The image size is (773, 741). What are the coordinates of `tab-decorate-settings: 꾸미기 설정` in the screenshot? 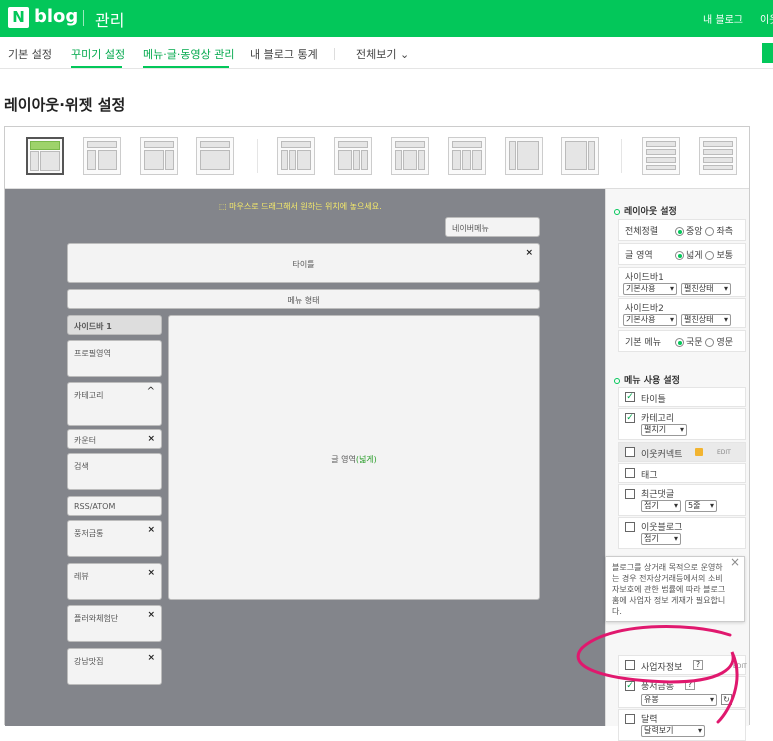 It's located at (98, 54).